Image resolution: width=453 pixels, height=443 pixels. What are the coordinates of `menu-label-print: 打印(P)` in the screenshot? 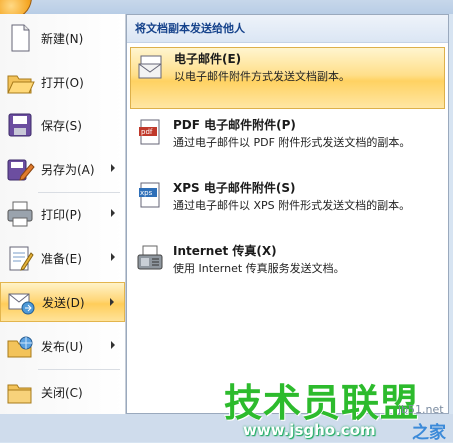 It's located at (61, 214).